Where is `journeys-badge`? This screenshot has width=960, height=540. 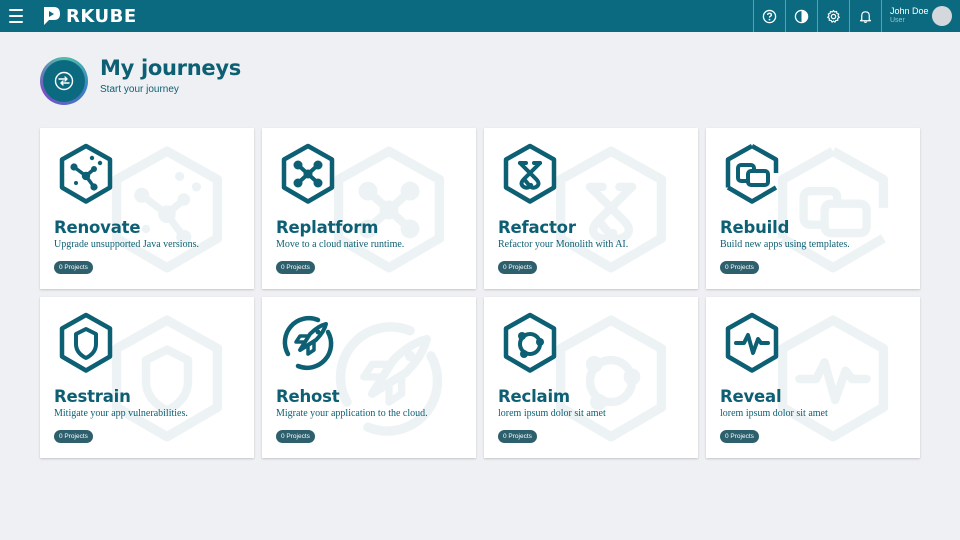 journeys-badge is located at coordinates (64, 81).